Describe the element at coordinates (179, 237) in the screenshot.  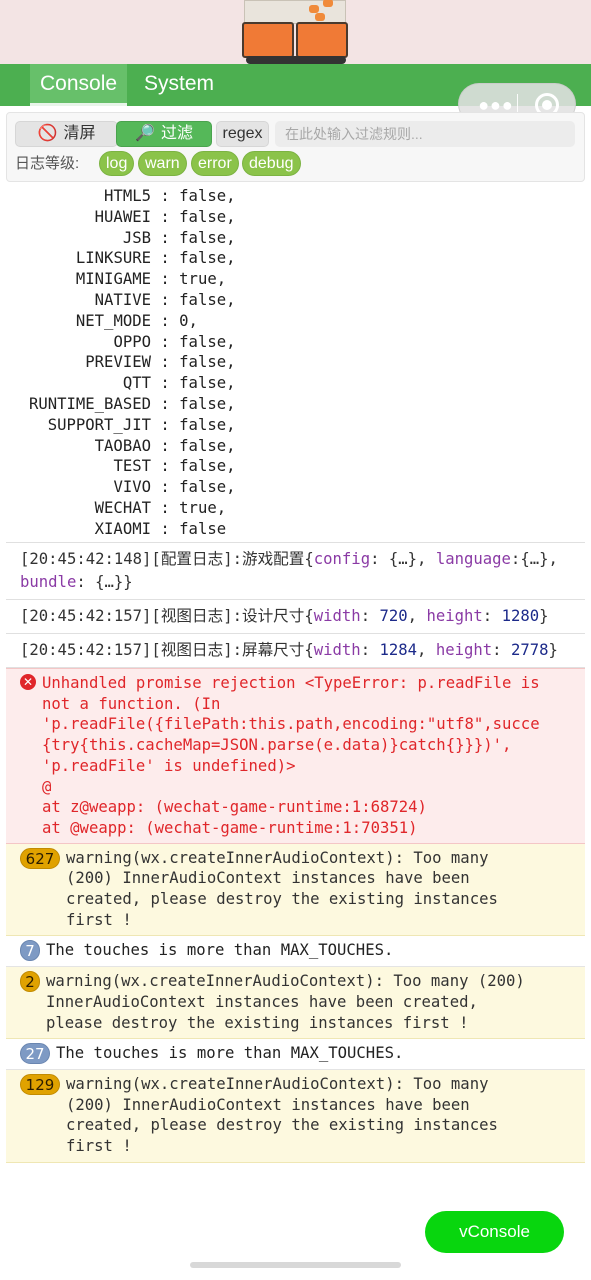
I see `config-line: JSB : false,` at that location.